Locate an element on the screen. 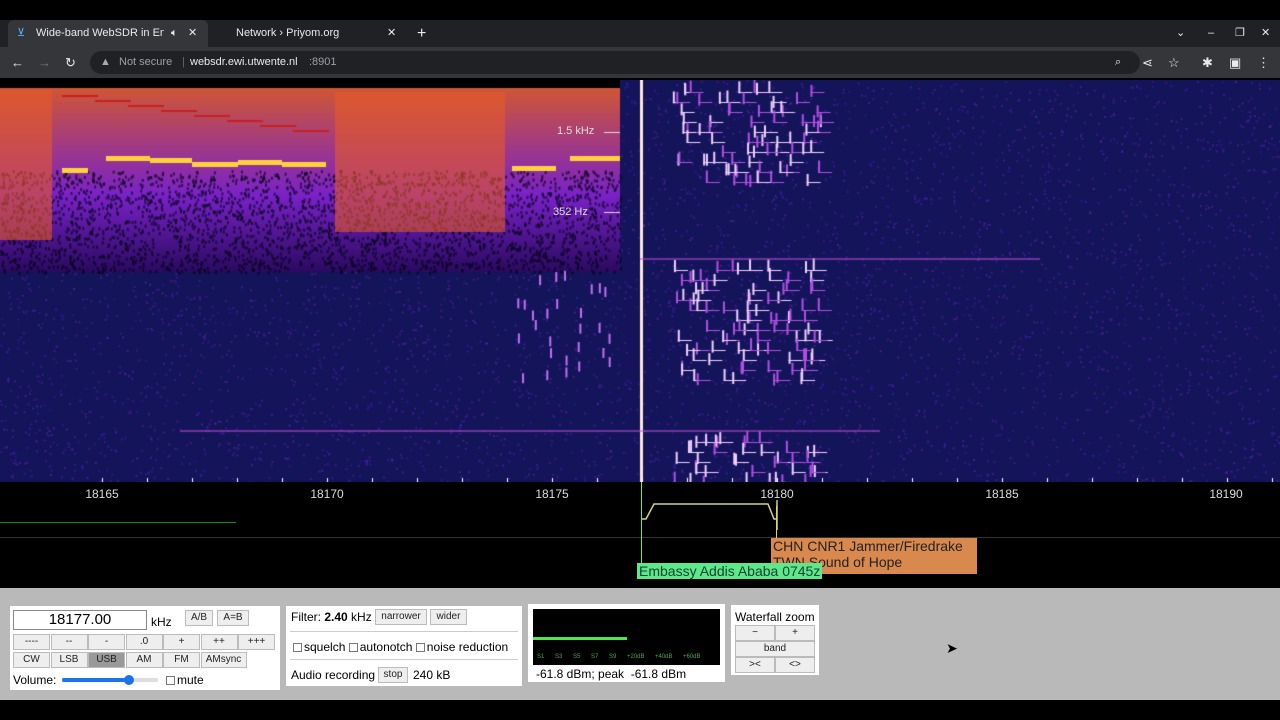 The image size is (1280, 720). extensions-icon: ✱ is located at coordinates (1207, 62).